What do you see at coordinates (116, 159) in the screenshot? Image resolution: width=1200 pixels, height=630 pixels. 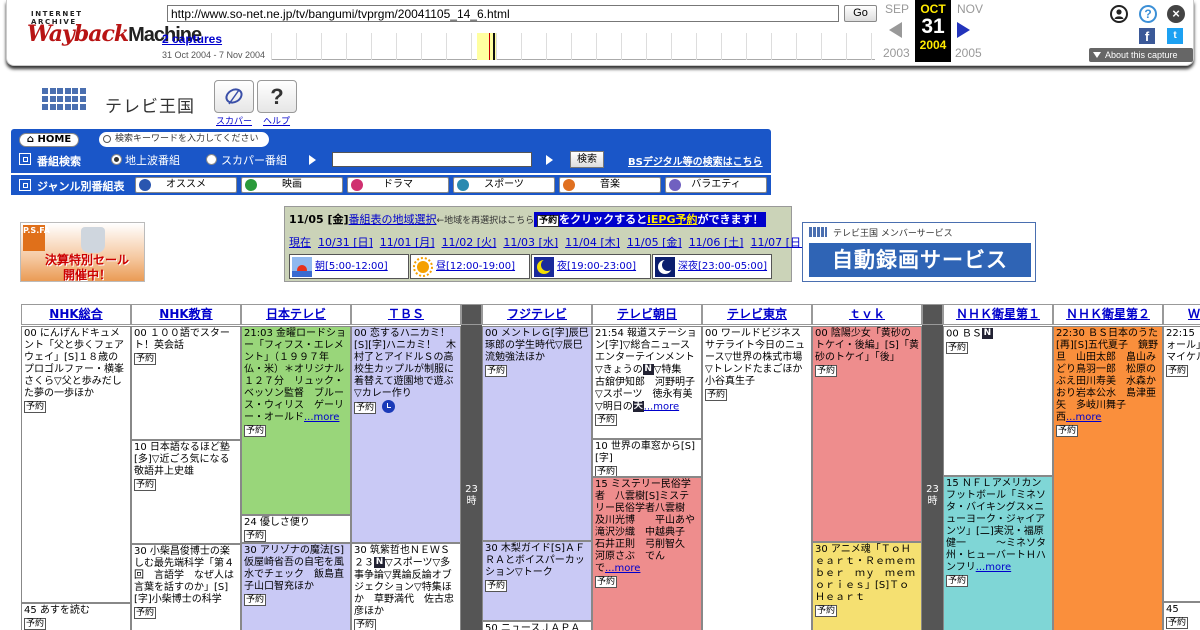 I see `radio-terrestrial` at bounding box center [116, 159].